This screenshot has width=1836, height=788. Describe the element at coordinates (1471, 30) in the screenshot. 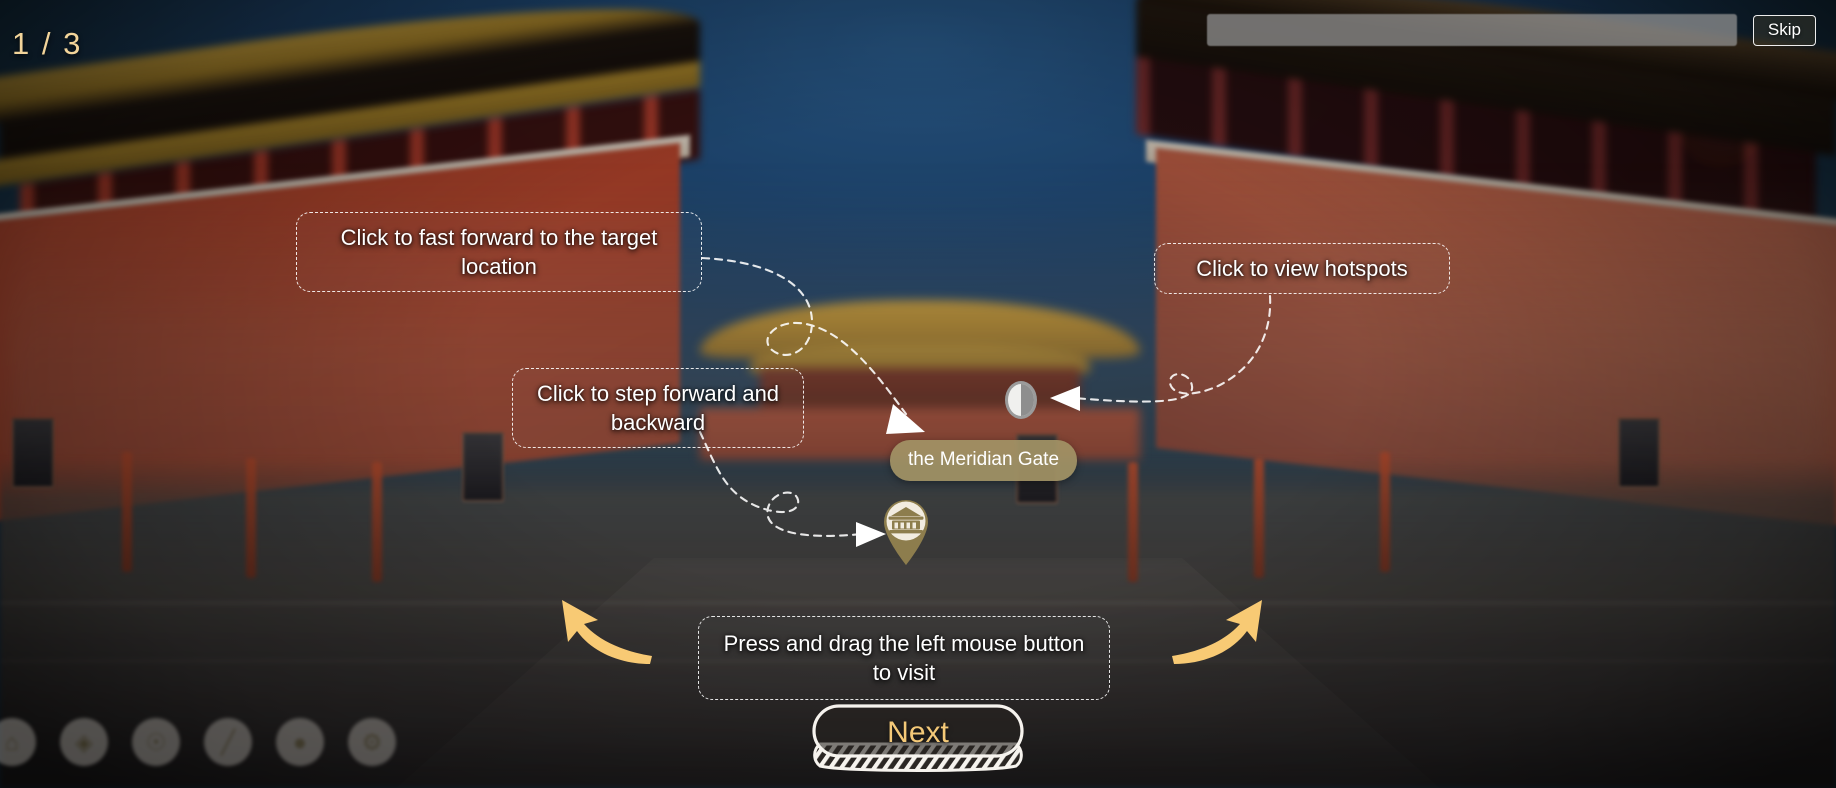

I see `tour-progress-bar` at that location.